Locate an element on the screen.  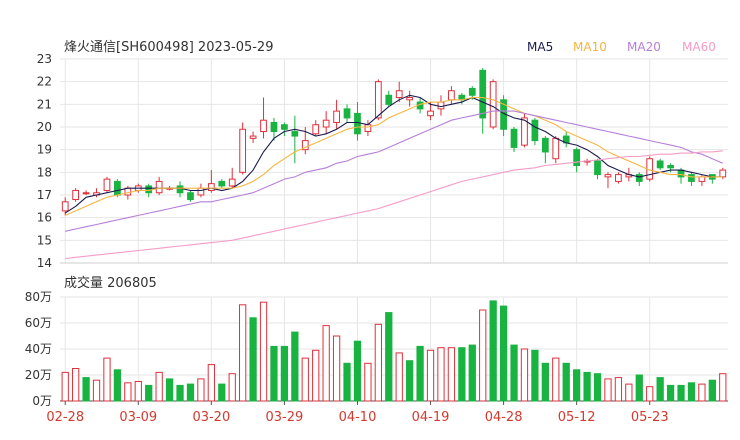
volume-y-axis: 0万 20万 40万 60万 80万 is located at coordinates (38, 349).